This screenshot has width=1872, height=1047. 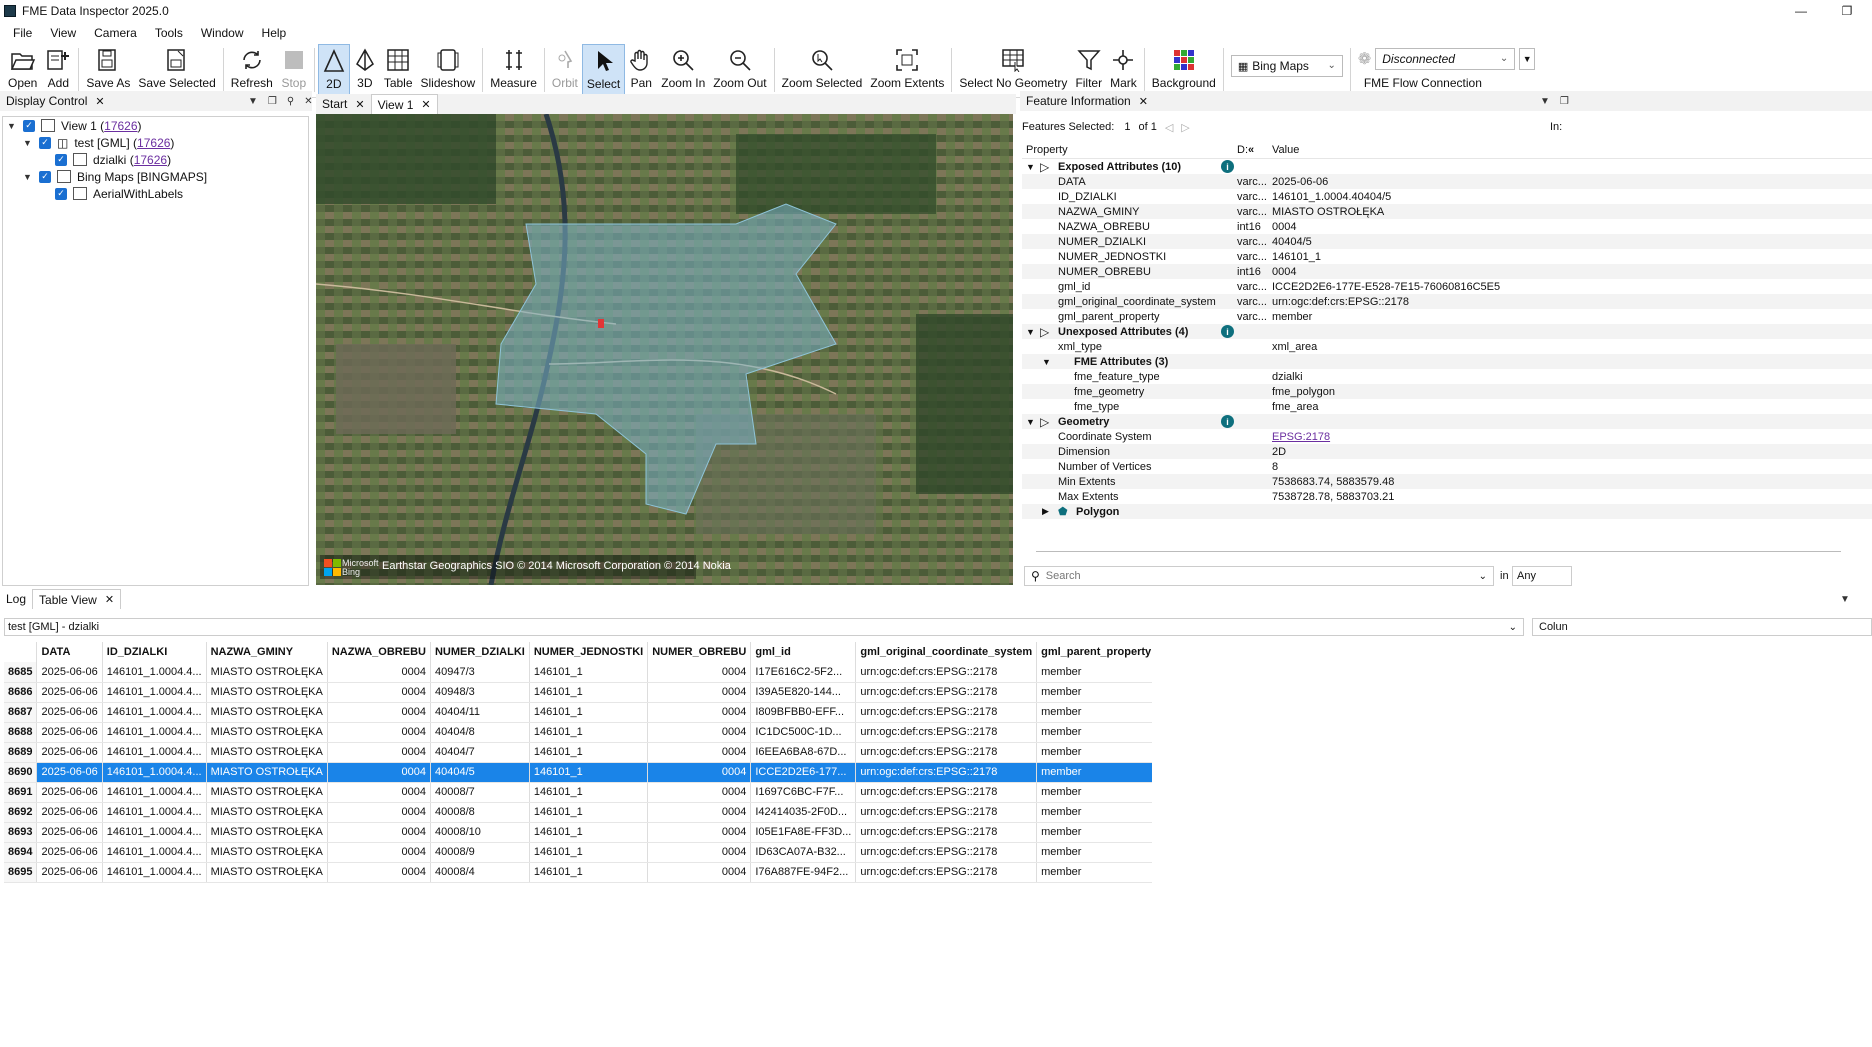 I want to click on tree-view-count: 17626, so click(x=120, y=126).